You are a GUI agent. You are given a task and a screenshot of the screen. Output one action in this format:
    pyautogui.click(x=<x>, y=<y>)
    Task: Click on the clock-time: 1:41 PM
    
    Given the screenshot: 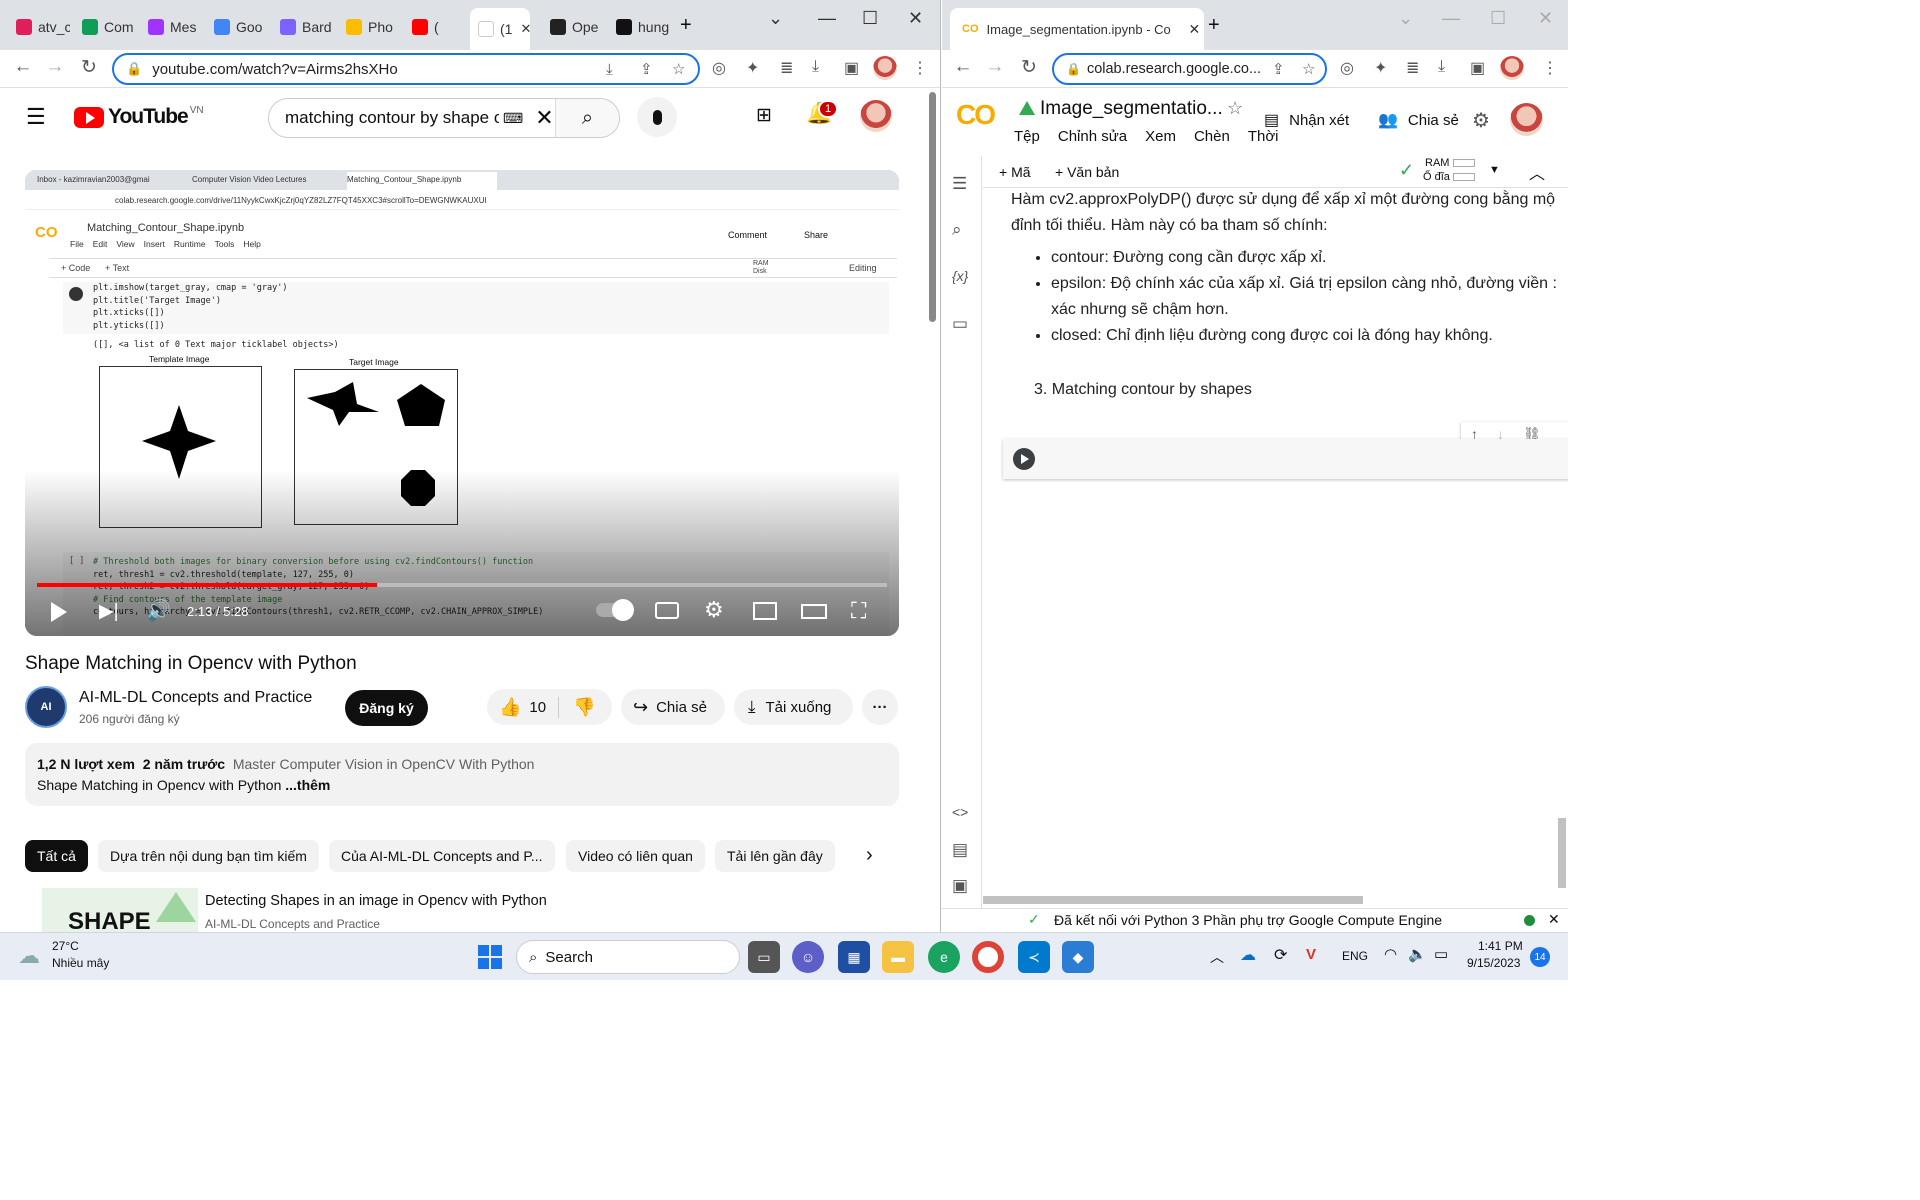 What is the action you would take?
    pyautogui.click(x=1500, y=946)
    